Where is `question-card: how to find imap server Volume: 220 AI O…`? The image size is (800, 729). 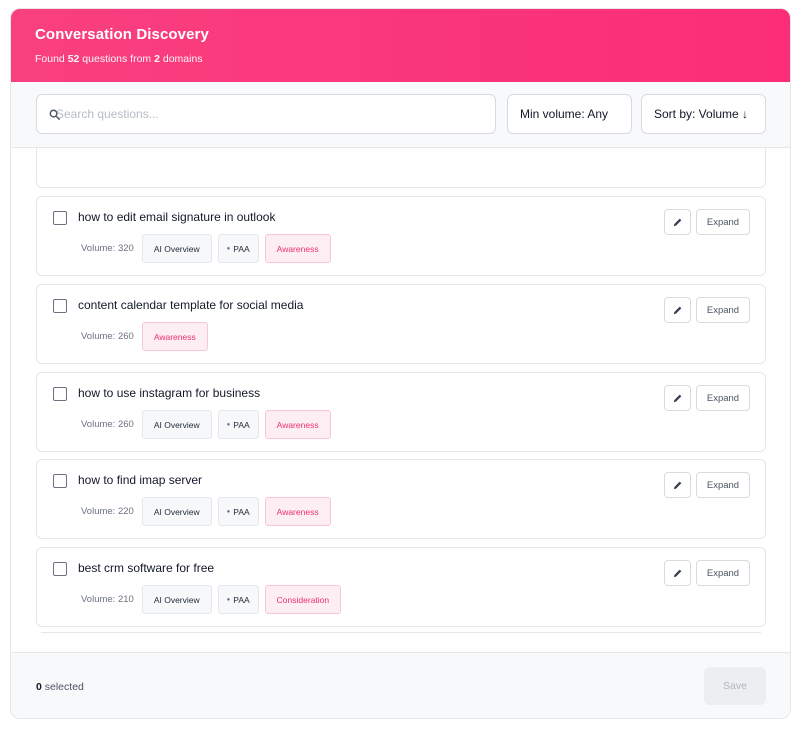
question-card: how to find imap server Volume: 220 AI O… is located at coordinates (401, 499).